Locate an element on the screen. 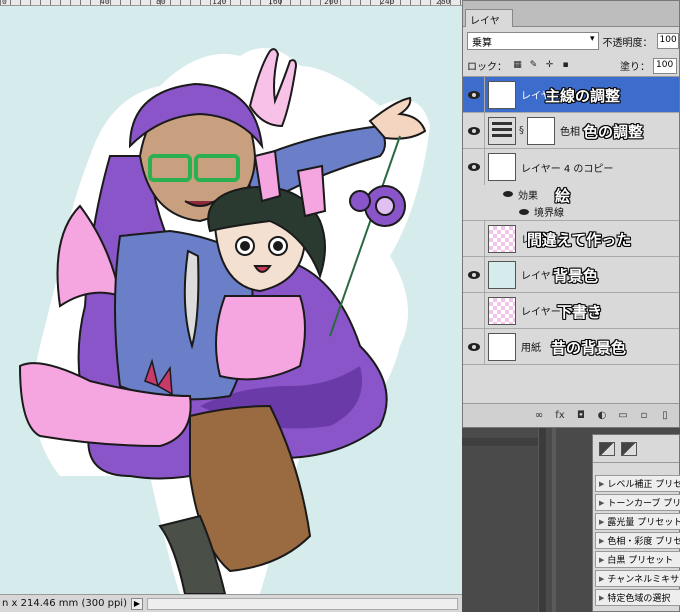 The height and width of the screenshot is (612, 680). blend-row: 乗算 ▾ 不透明度： 100 is located at coordinates (571, 41).